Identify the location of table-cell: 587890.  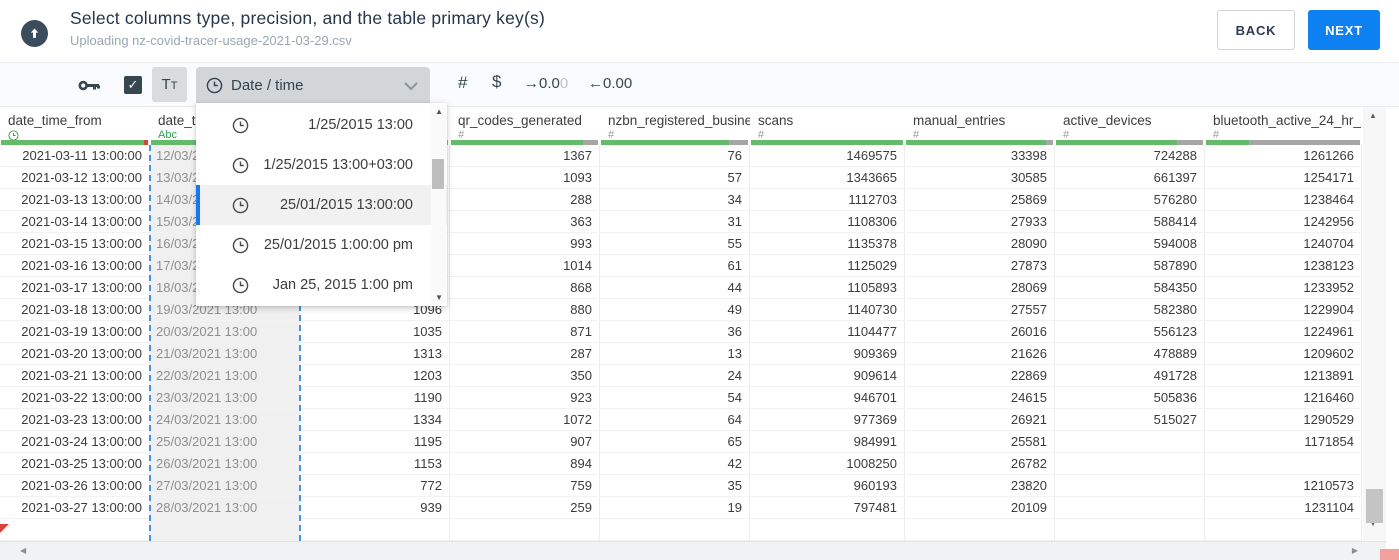
(1130, 265).